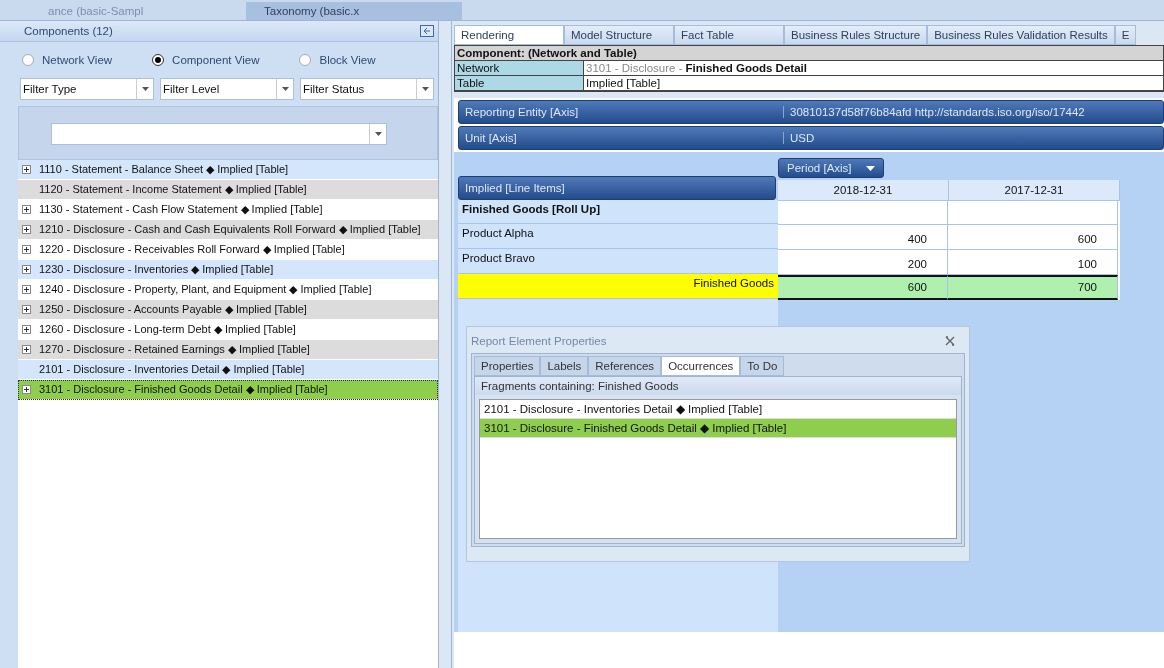  Describe the element at coordinates (831, 168) in the screenshot. I see `period-axis-button: Period [Axis]` at that location.